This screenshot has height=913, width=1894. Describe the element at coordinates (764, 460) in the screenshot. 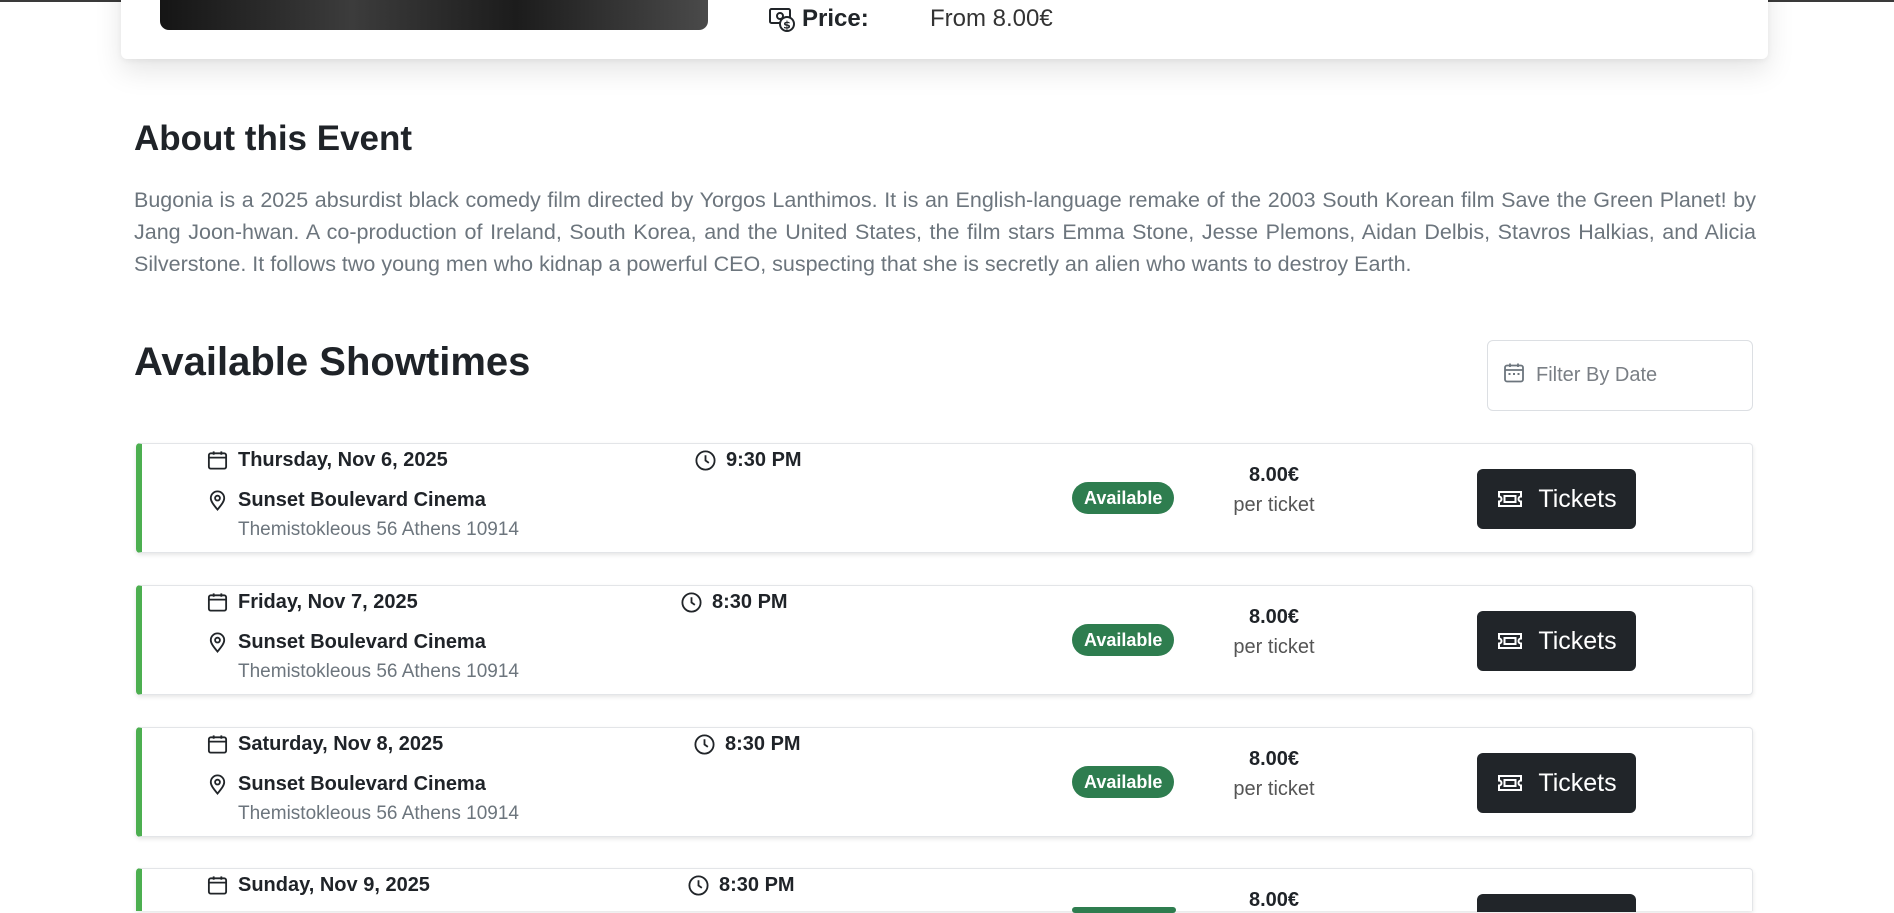

I see `showtime-time: 9:30 PM` at that location.